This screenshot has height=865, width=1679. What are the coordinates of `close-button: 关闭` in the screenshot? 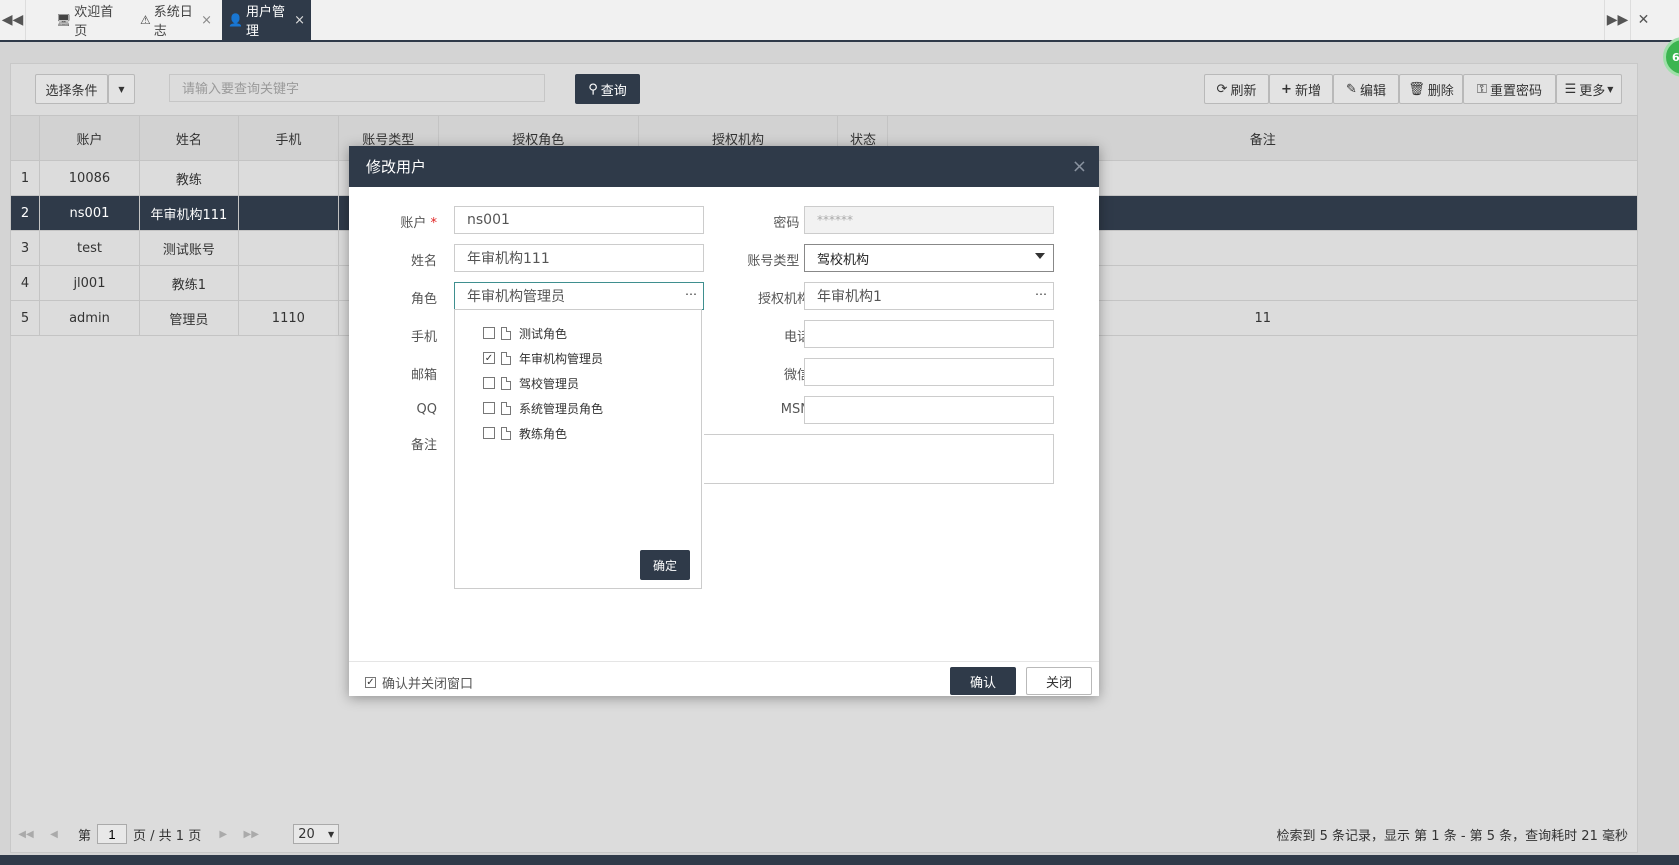 It's located at (1059, 681).